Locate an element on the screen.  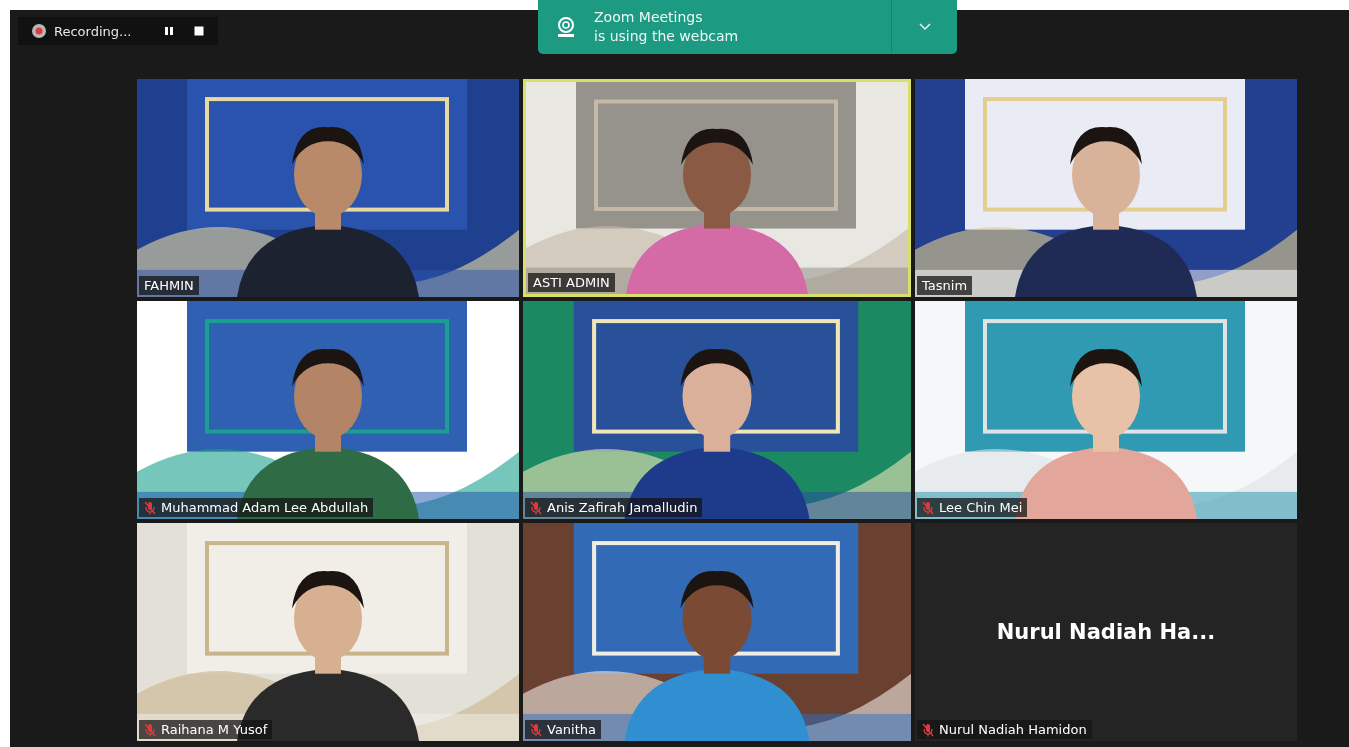
notification-message: is using the webcam is located at coordinates (667, 36).